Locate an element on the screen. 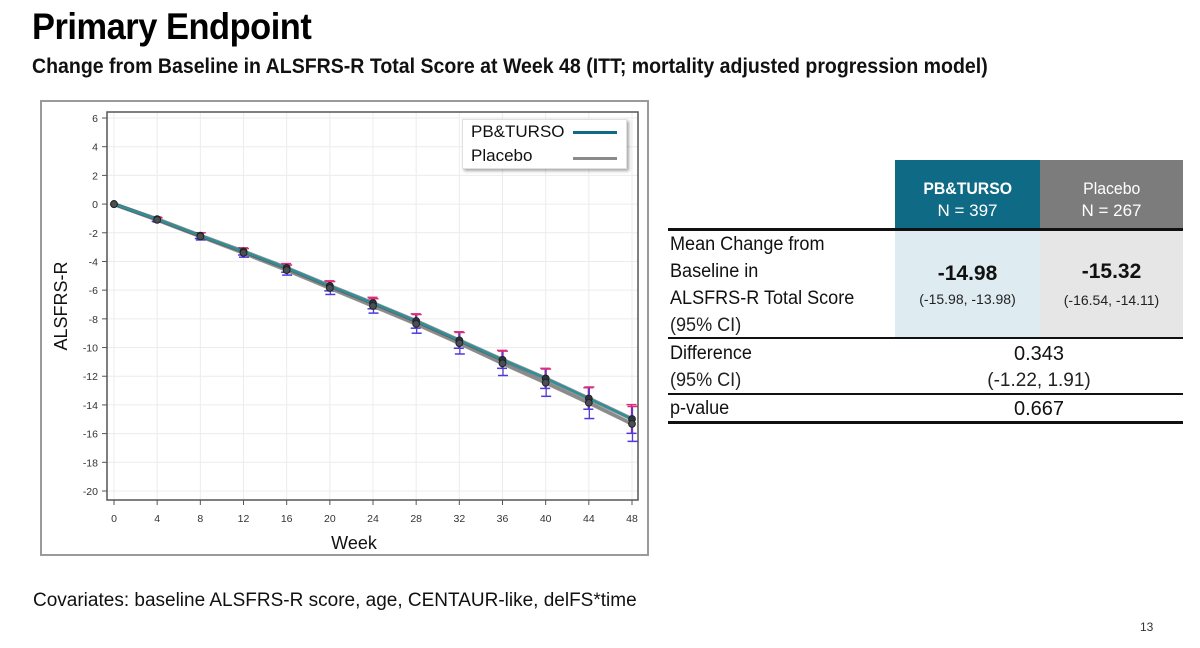 This screenshot has height=648, width=1200. x-tick-label: 16 is located at coordinates (287, 519).